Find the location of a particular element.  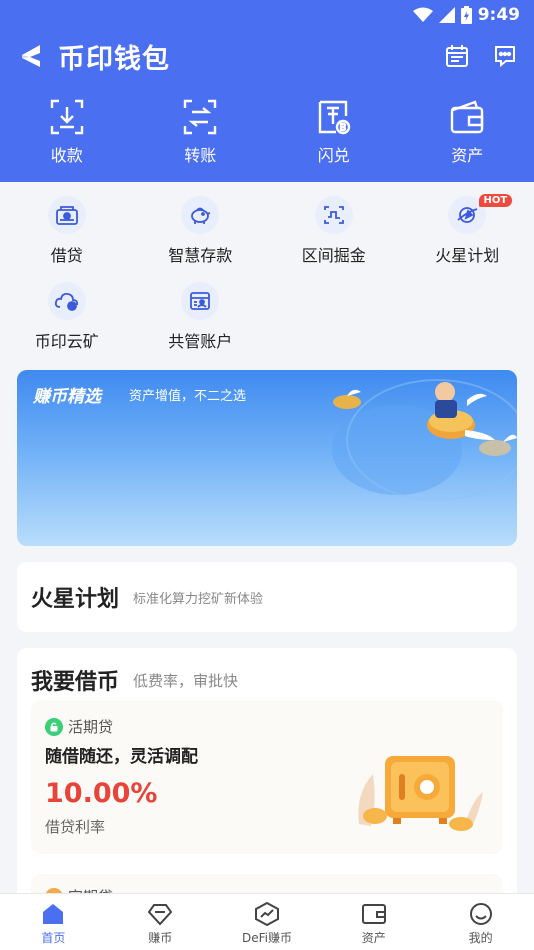

flash-swap-label: 闪兑 is located at coordinates (333, 155).